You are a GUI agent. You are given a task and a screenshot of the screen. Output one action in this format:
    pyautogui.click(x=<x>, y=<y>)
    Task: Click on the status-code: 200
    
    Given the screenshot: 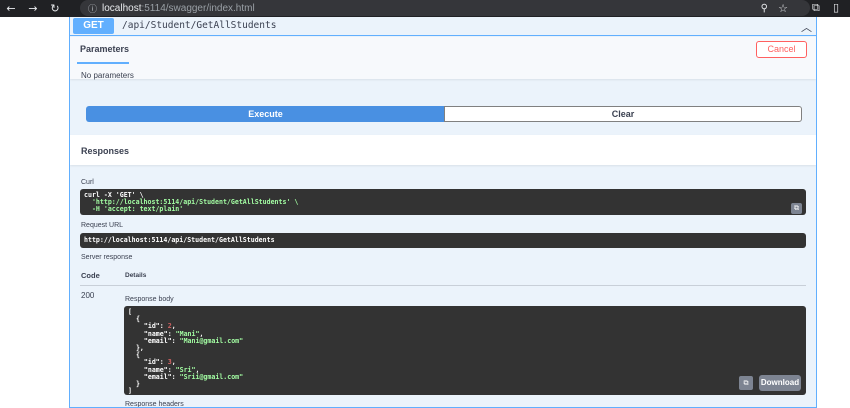 What is the action you would take?
    pyautogui.click(x=88, y=295)
    